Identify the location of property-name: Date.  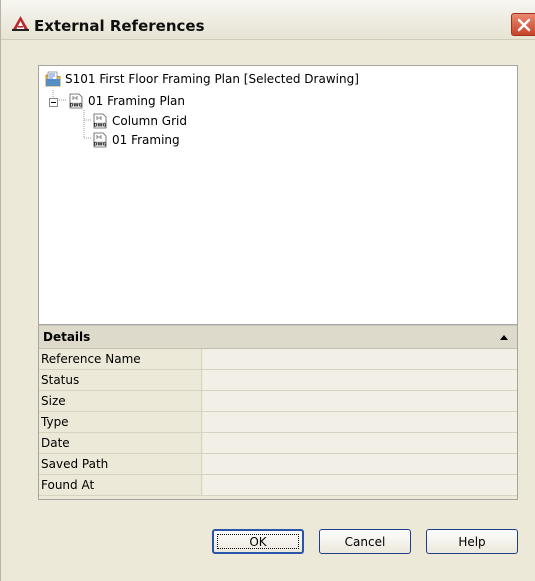
(120, 443).